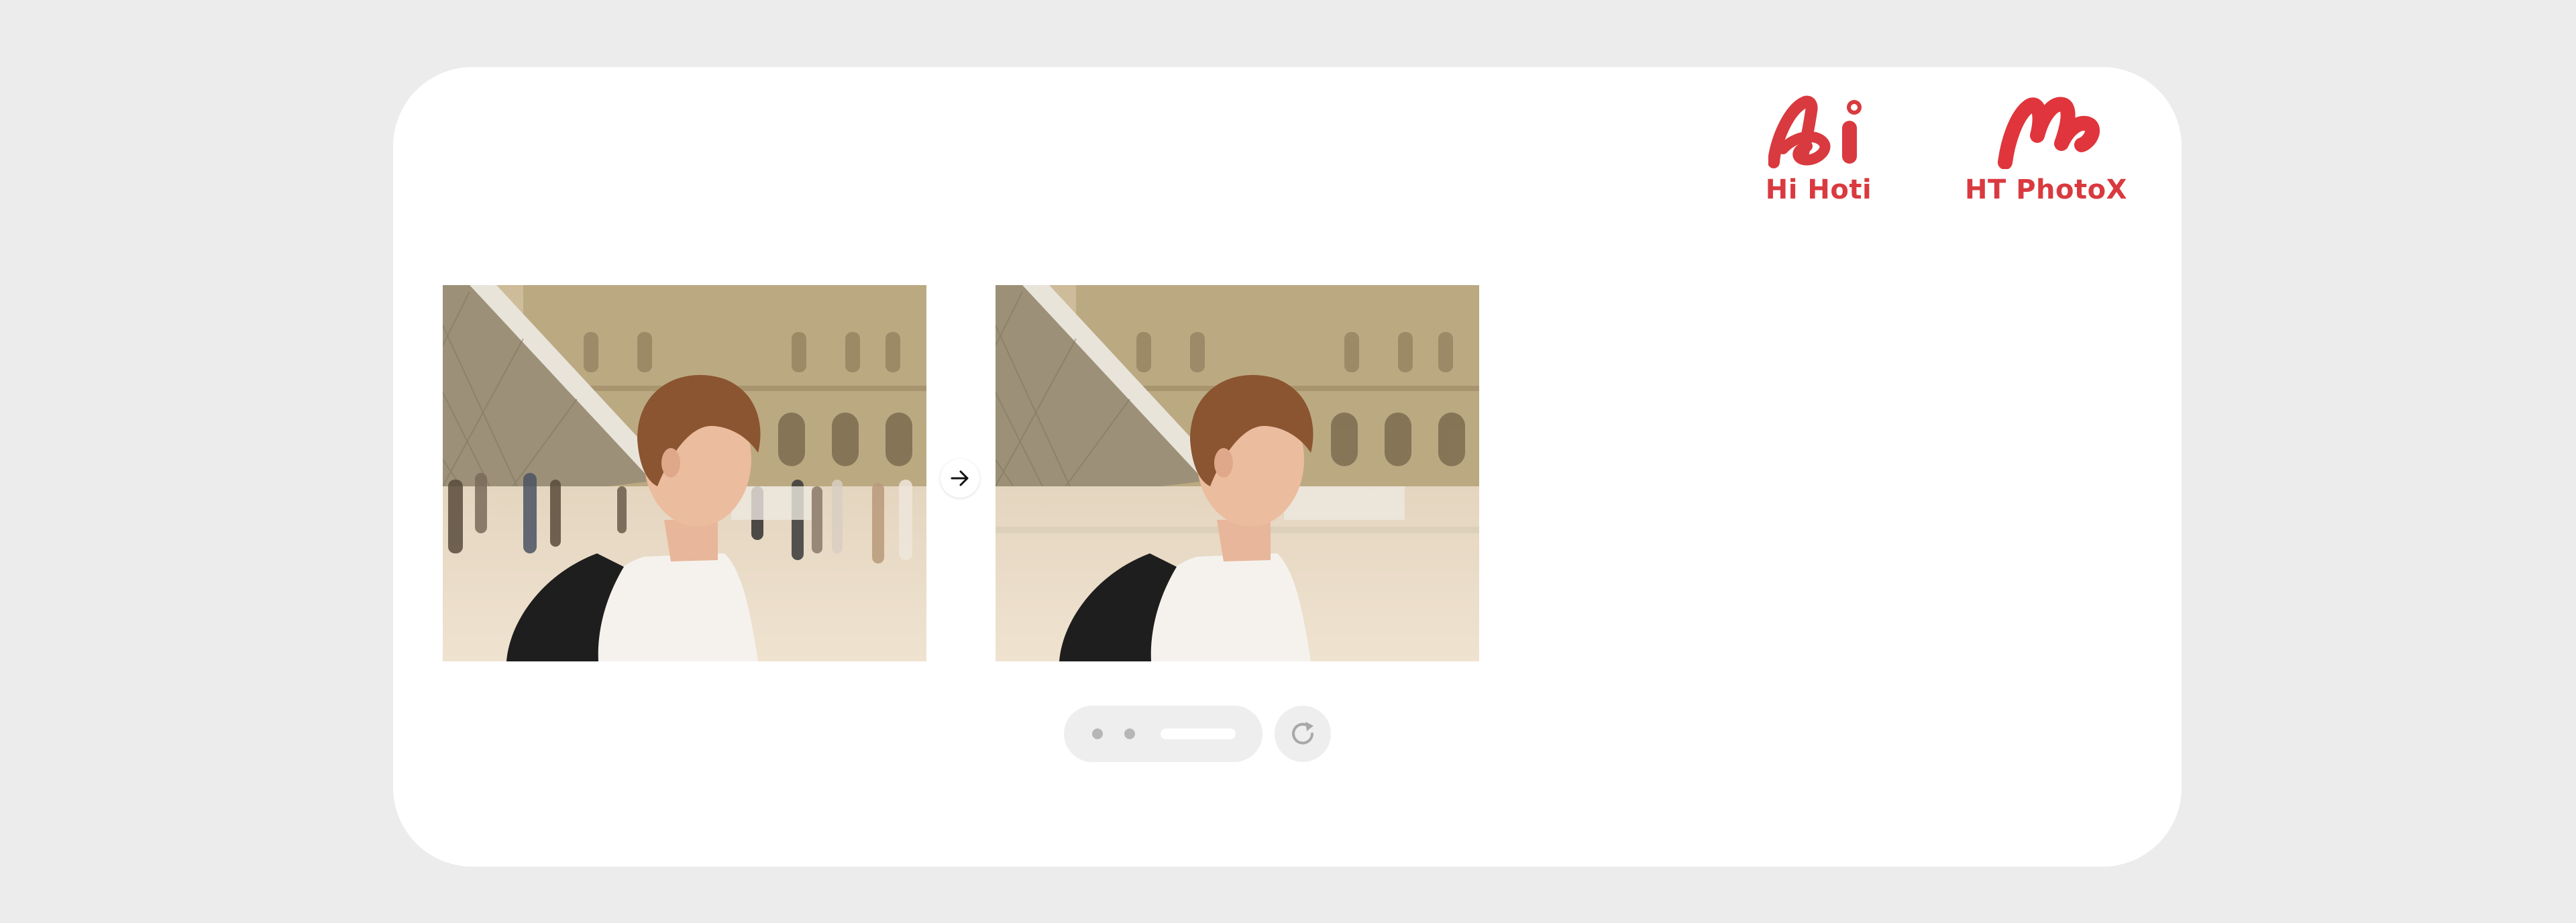 The image size is (2576, 923). I want to click on pager-dot-active, so click(1198, 733).